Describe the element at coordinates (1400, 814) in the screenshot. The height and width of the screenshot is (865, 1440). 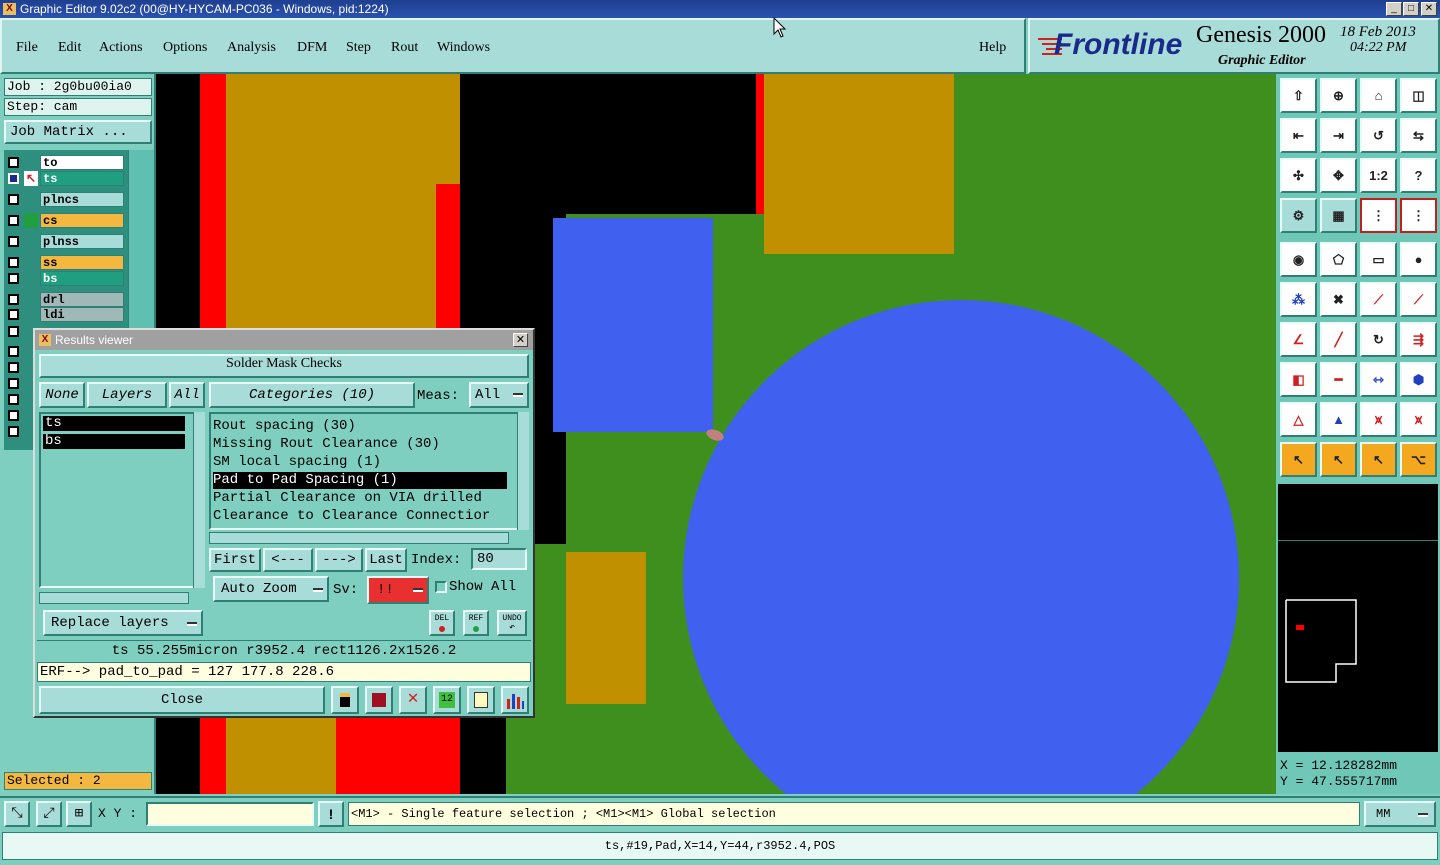
I see `units-dropdown: MM` at that location.